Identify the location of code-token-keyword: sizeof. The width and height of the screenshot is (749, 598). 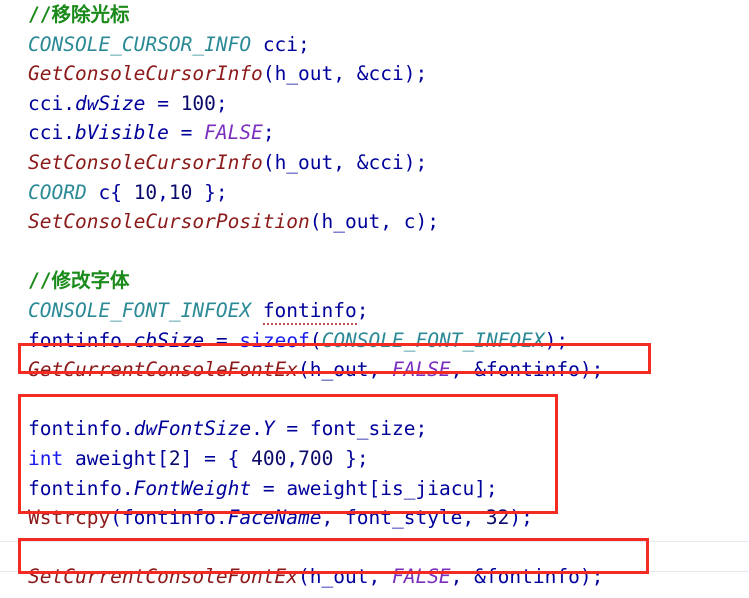
(274, 340).